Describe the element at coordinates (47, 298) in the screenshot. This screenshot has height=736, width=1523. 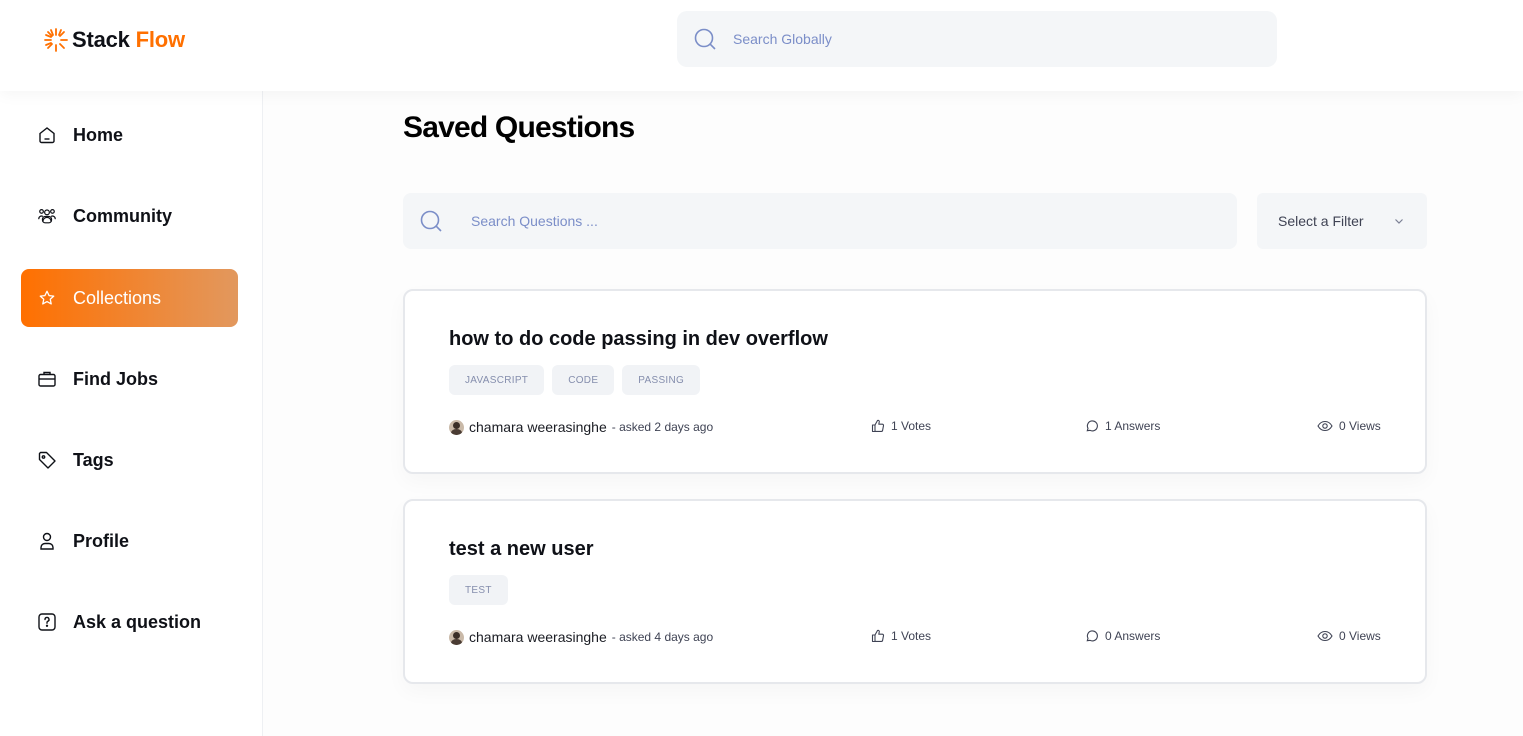
I see `star-icon` at that location.